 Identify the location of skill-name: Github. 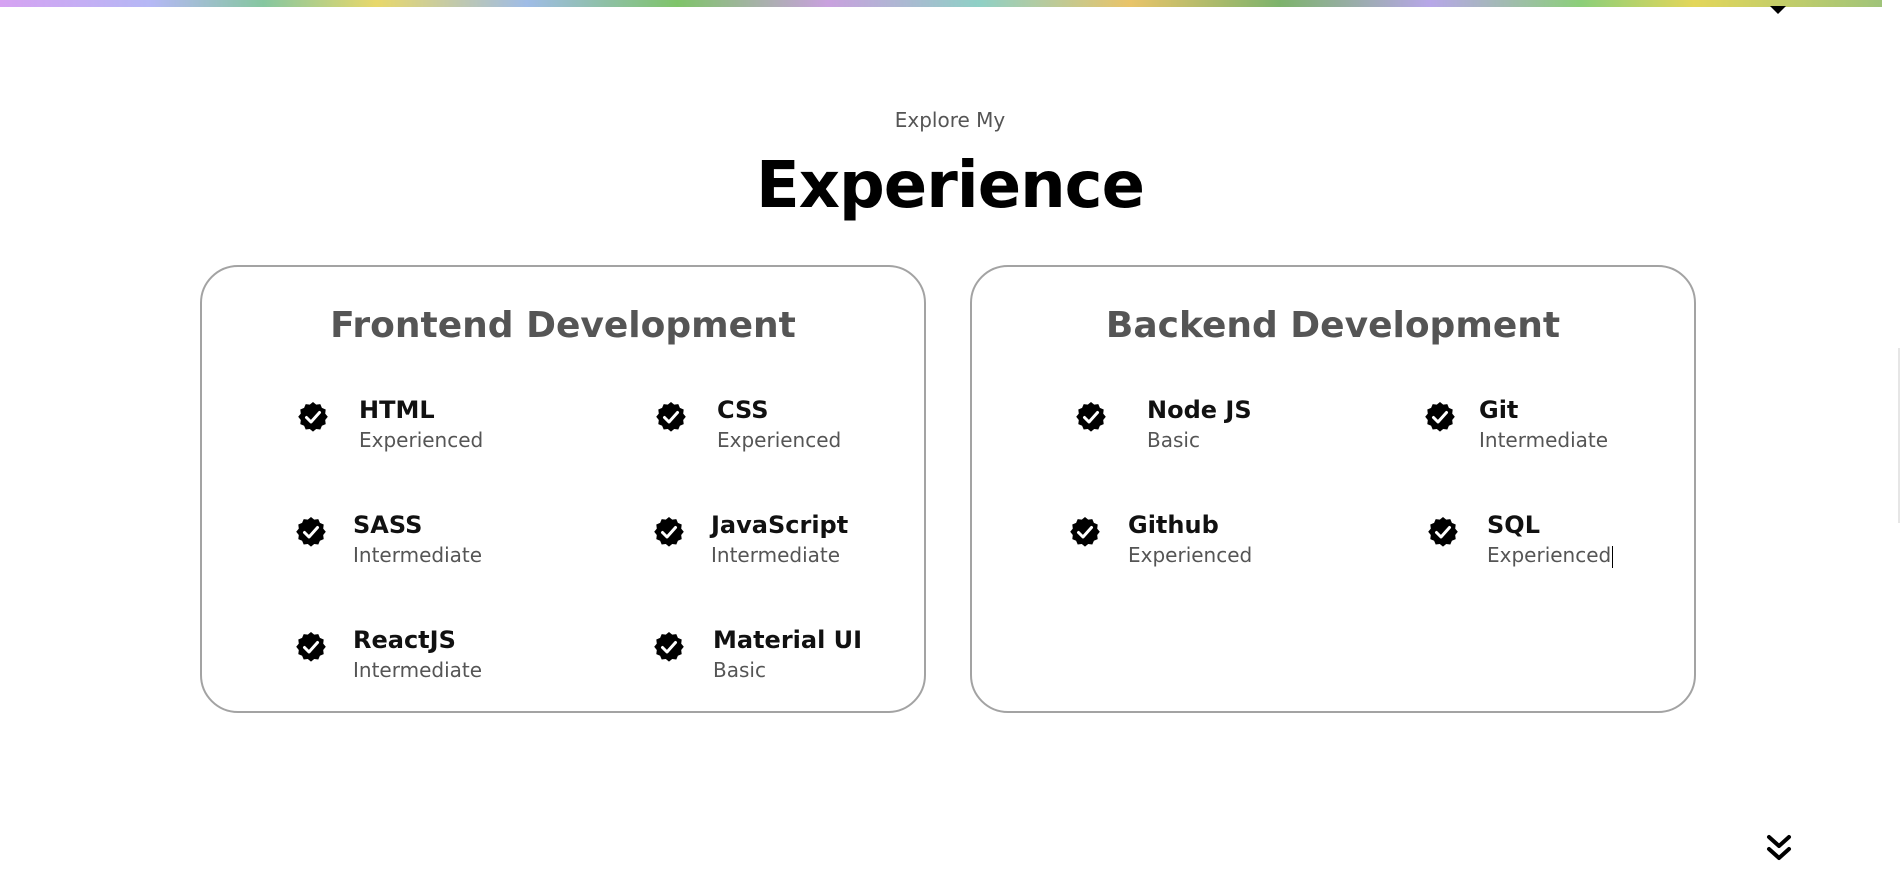
(1173, 525).